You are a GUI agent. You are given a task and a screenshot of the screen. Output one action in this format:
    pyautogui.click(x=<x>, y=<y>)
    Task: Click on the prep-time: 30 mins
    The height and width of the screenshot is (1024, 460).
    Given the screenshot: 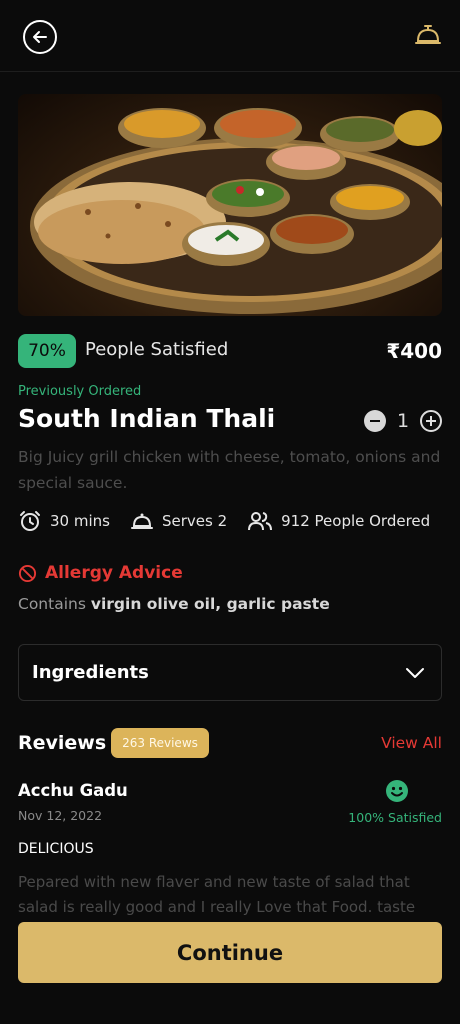 What is the action you would take?
    pyautogui.click(x=64, y=521)
    